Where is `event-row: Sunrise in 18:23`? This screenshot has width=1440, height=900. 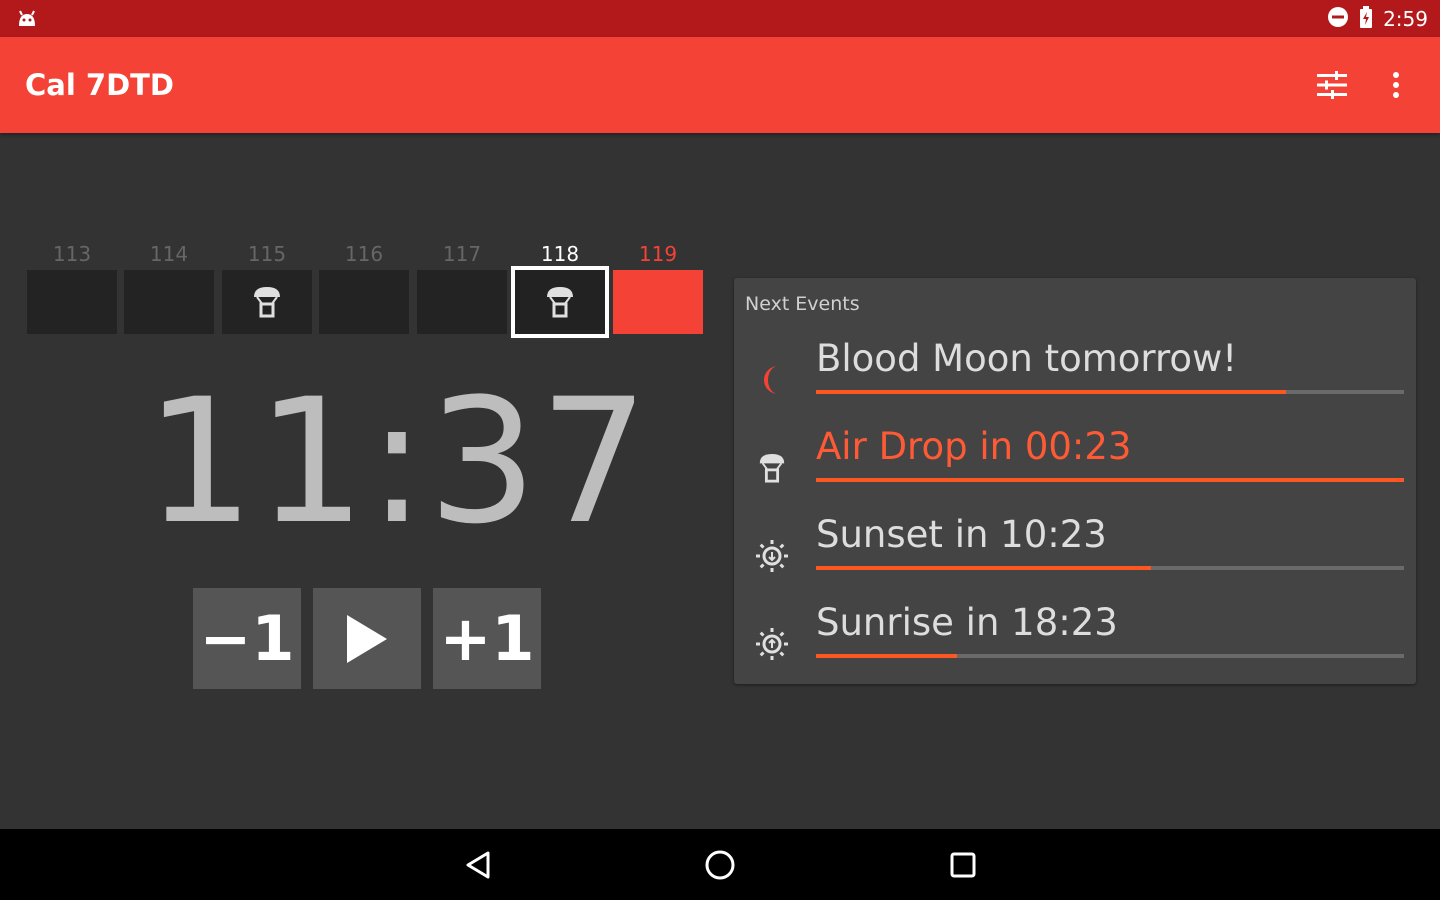 event-row: Sunrise in 18:23 is located at coordinates (1075, 644).